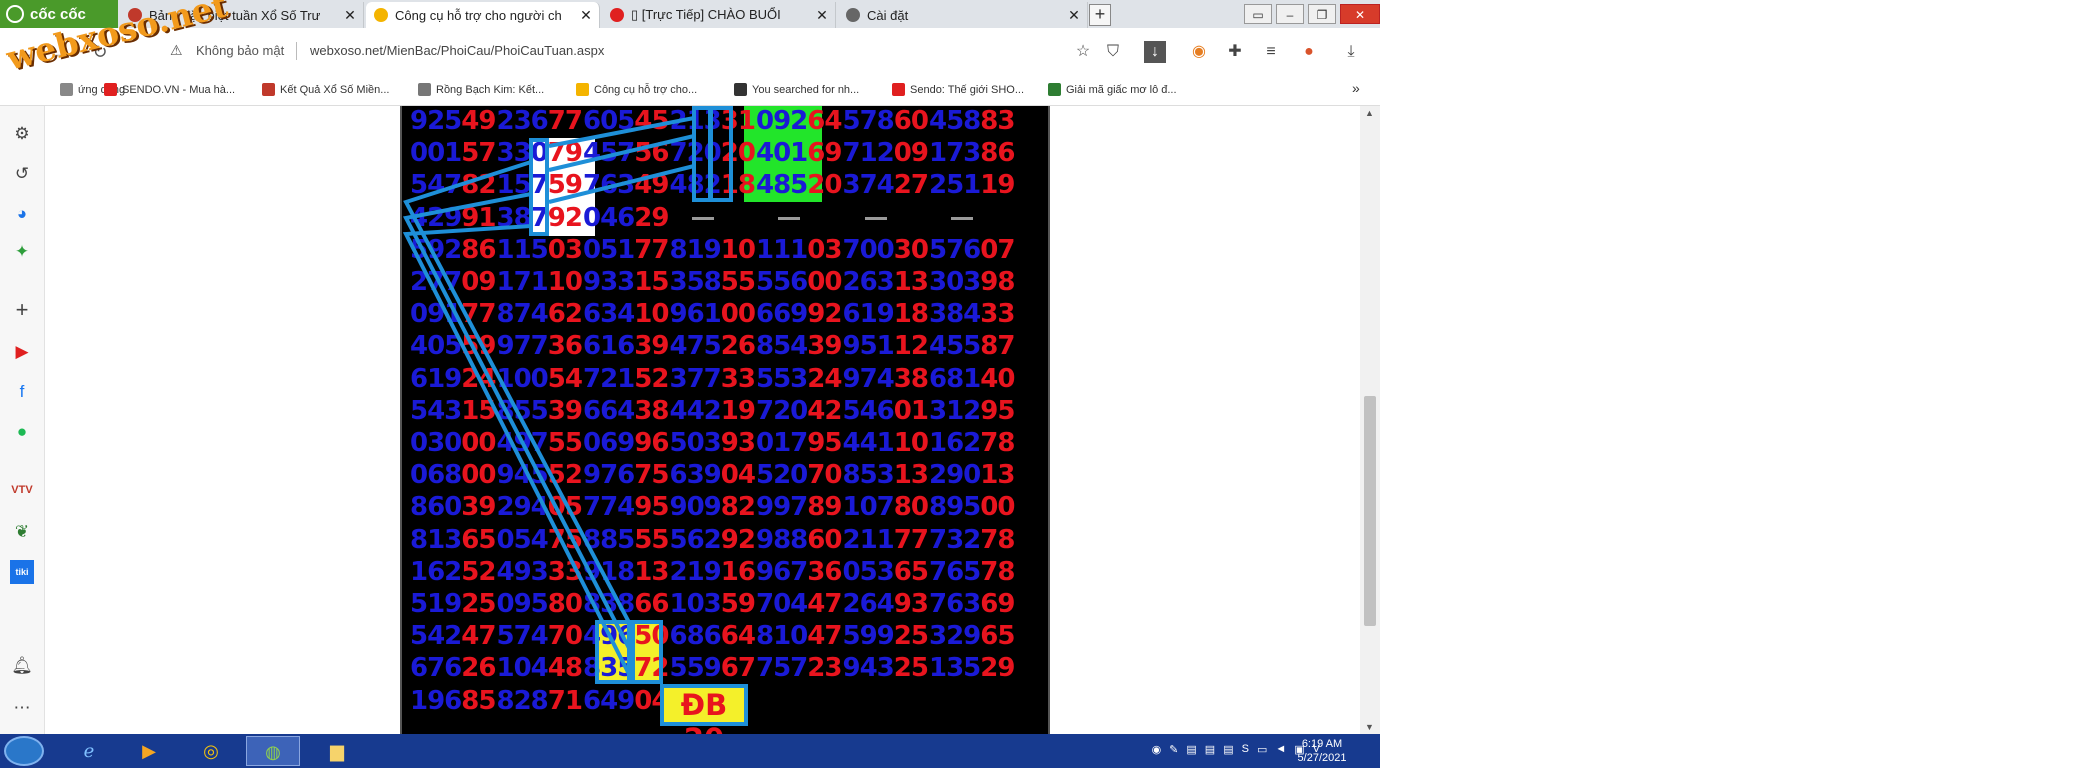  Describe the element at coordinates (1245, 749) in the screenshot. I see `skype-icon: S` at that location.